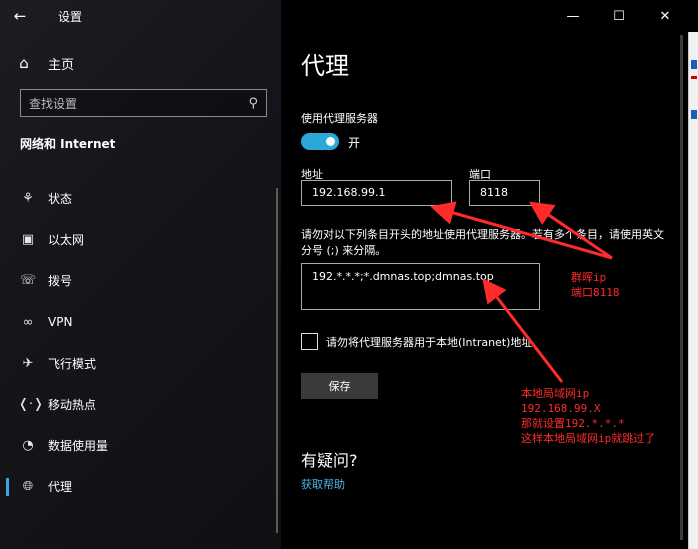 This screenshot has height=549, width=698. Describe the element at coordinates (60, 281) in the screenshot. I see `sidebar-item-label: 拨号` at that location.